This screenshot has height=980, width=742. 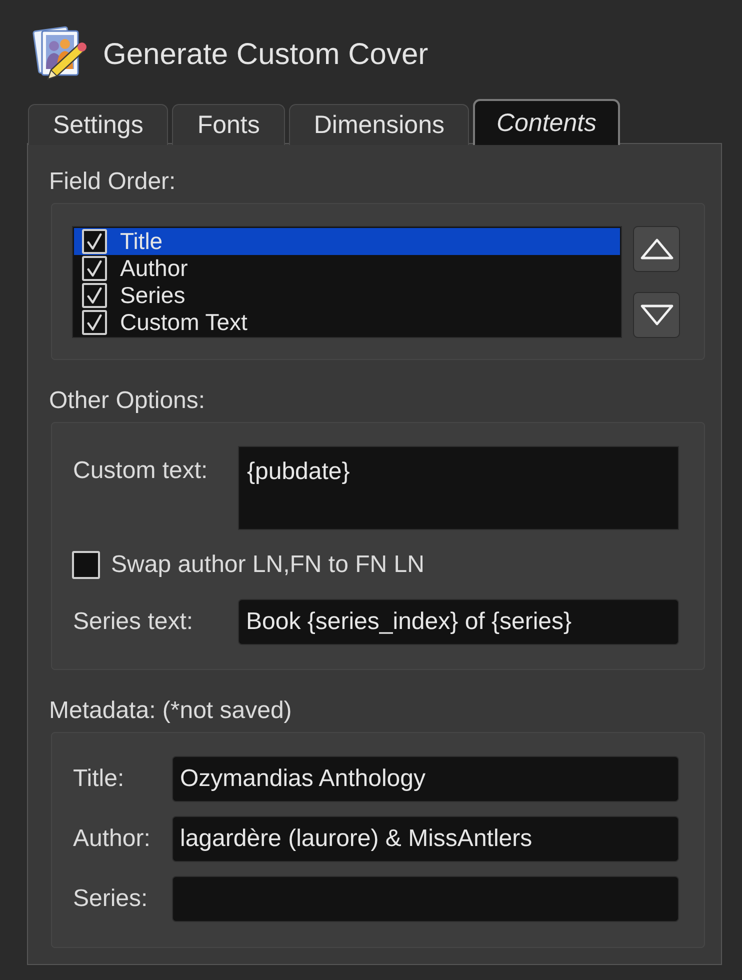 I want to click on list-item: Custom Text, so click(x=347, y=322).